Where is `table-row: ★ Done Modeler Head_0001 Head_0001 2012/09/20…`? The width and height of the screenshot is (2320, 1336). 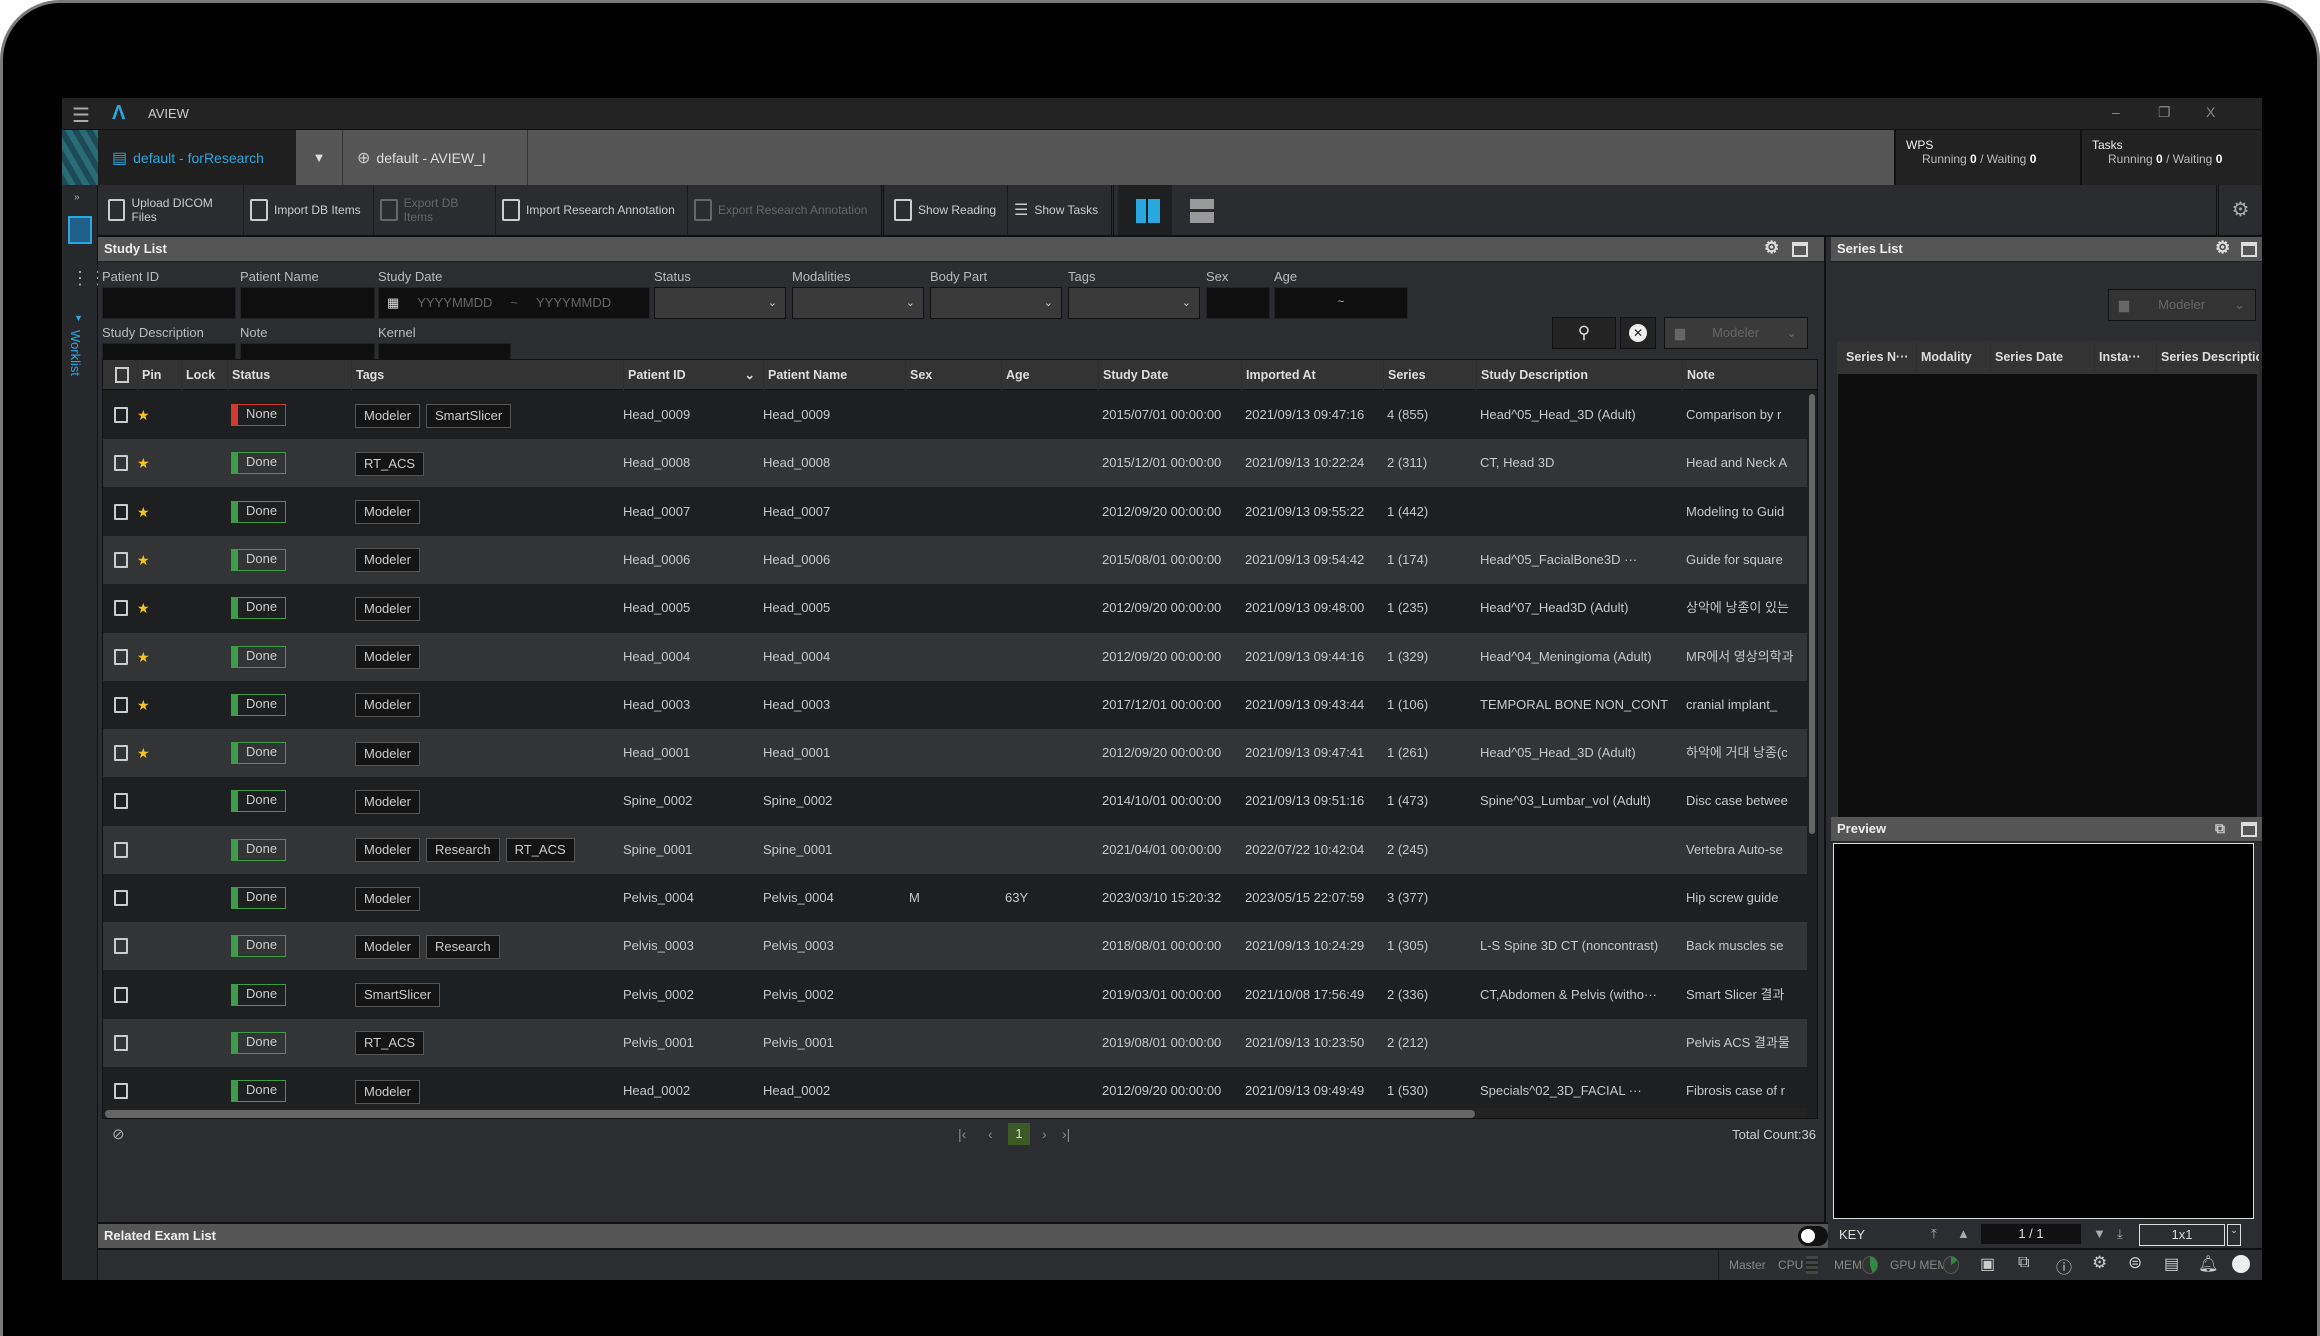
table-row: ★ Done Modeler Head_0001 Head_0001 2012/09/20… is located at coordinates (955, 753).